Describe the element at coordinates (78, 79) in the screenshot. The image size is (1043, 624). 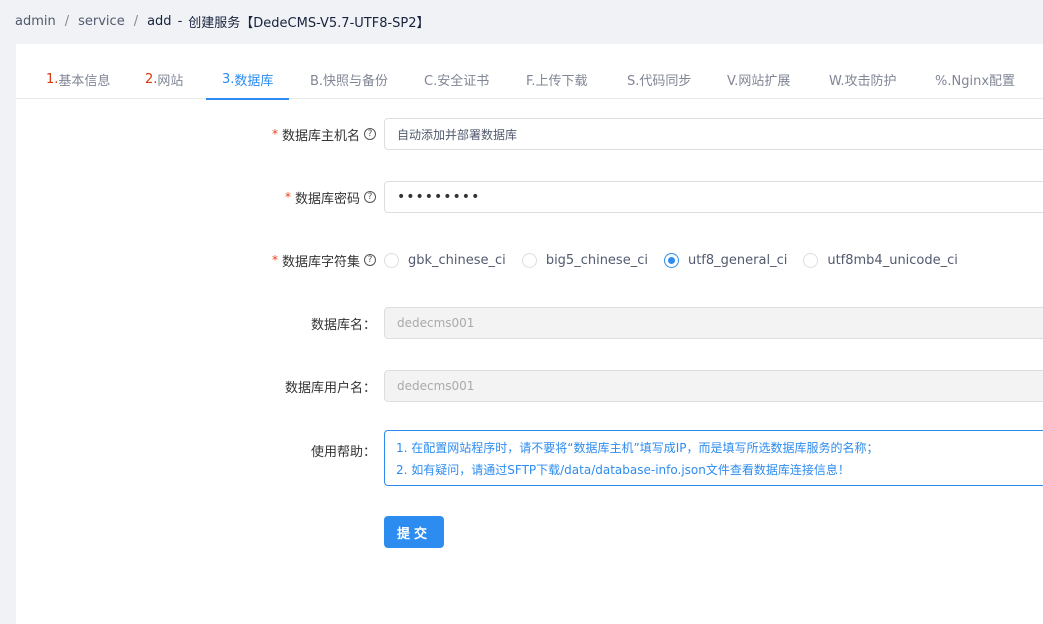
I see `tab-basic-info: 1. 基本信息` at that location.